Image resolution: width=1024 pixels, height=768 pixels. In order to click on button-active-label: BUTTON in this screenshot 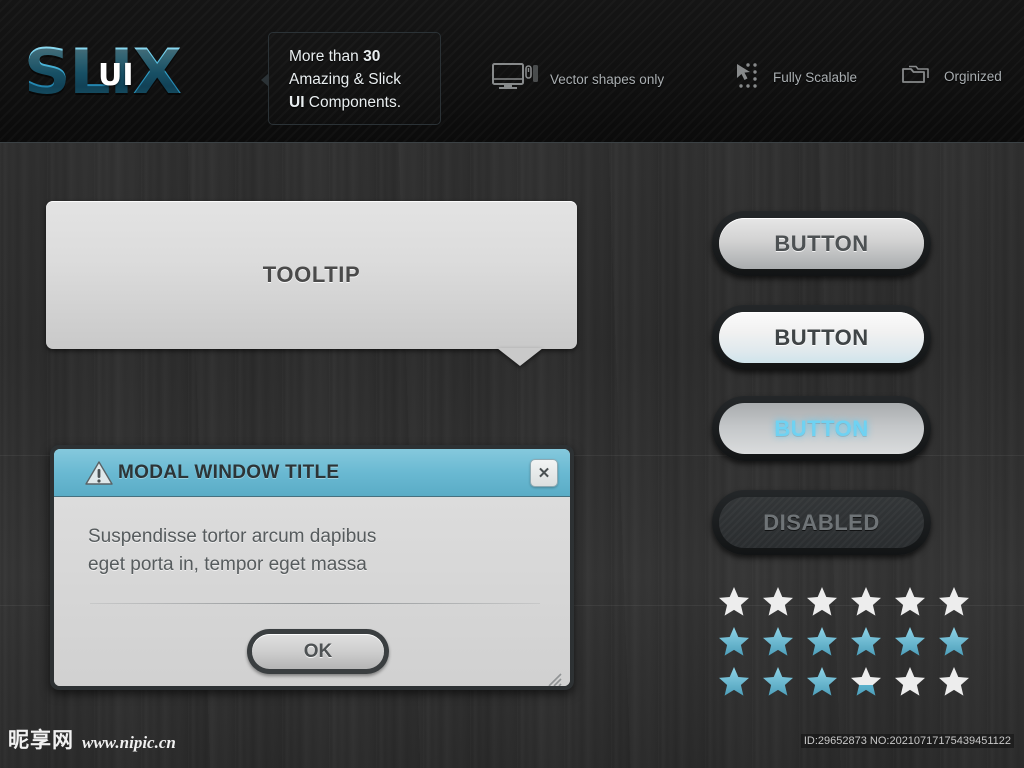, I will do `click(821, 428)`.